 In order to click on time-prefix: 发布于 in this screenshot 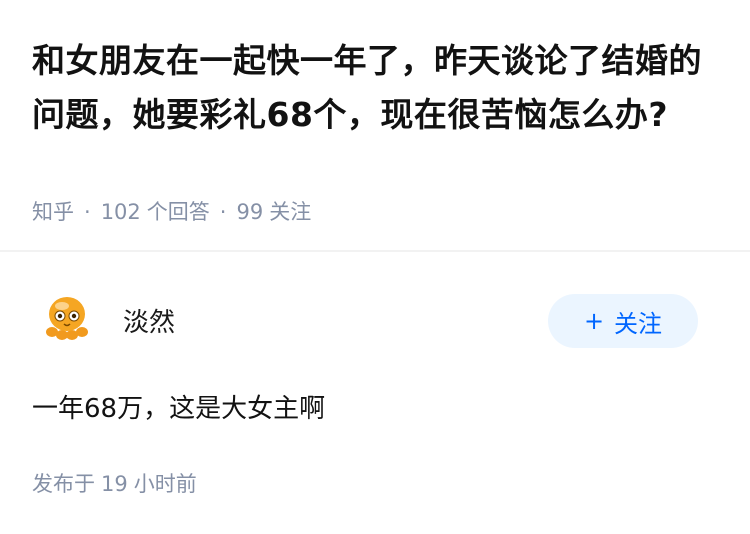, I will do `click(63, 484)`.